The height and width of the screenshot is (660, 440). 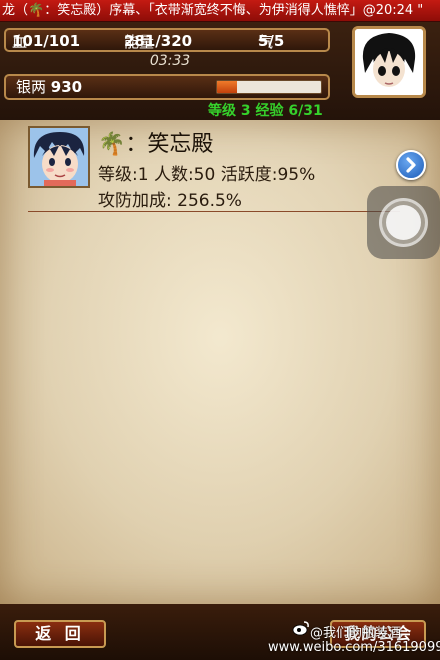 What do you see at coordinates (269, 87) in the screenshot?
I see `experience-bar` at bounding box center [269, 87].